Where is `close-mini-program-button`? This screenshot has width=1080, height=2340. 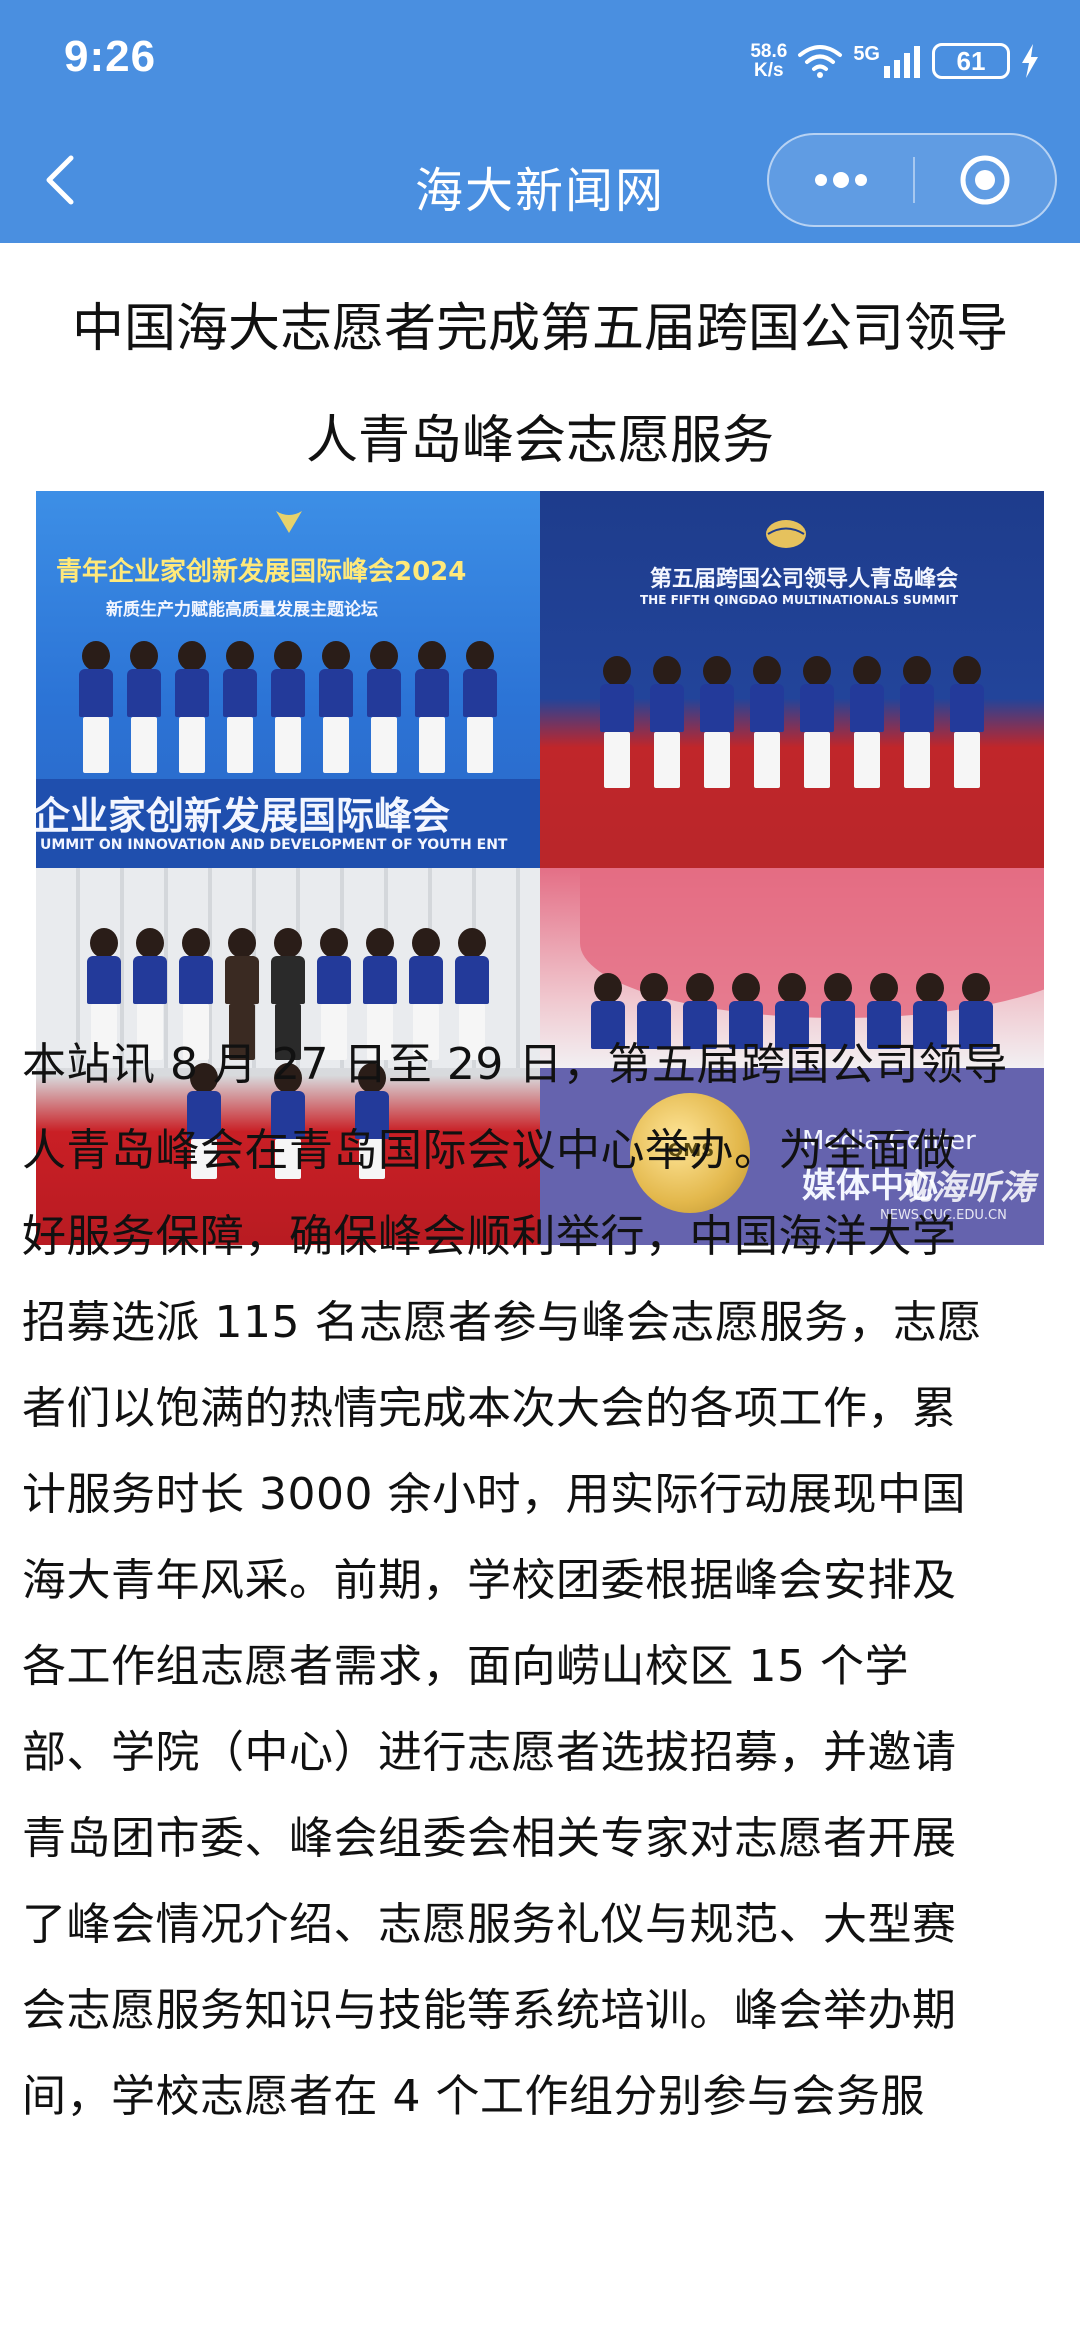 close-mini-program-button is located at coordinates (985, 180).